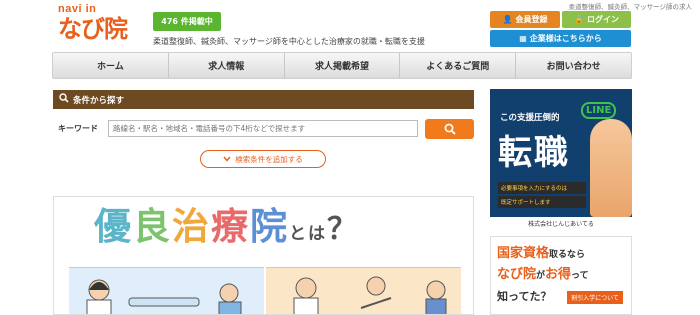 The height and width of the screenshot is (315, 700). What do you see at coordinates (534, 153) in the screenshot?
I see `ad1-big-text: 転職` at bounding box center [534, 153].